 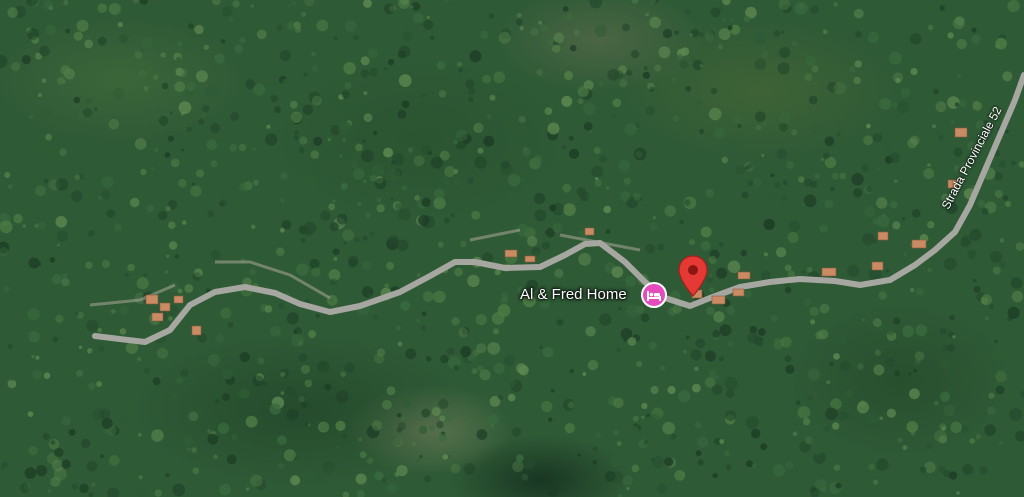 What do you see at coordinates (573, 294) in the screenshot?
I see `poi-label: Al & Fred Home` at bounding box center [573, 294].